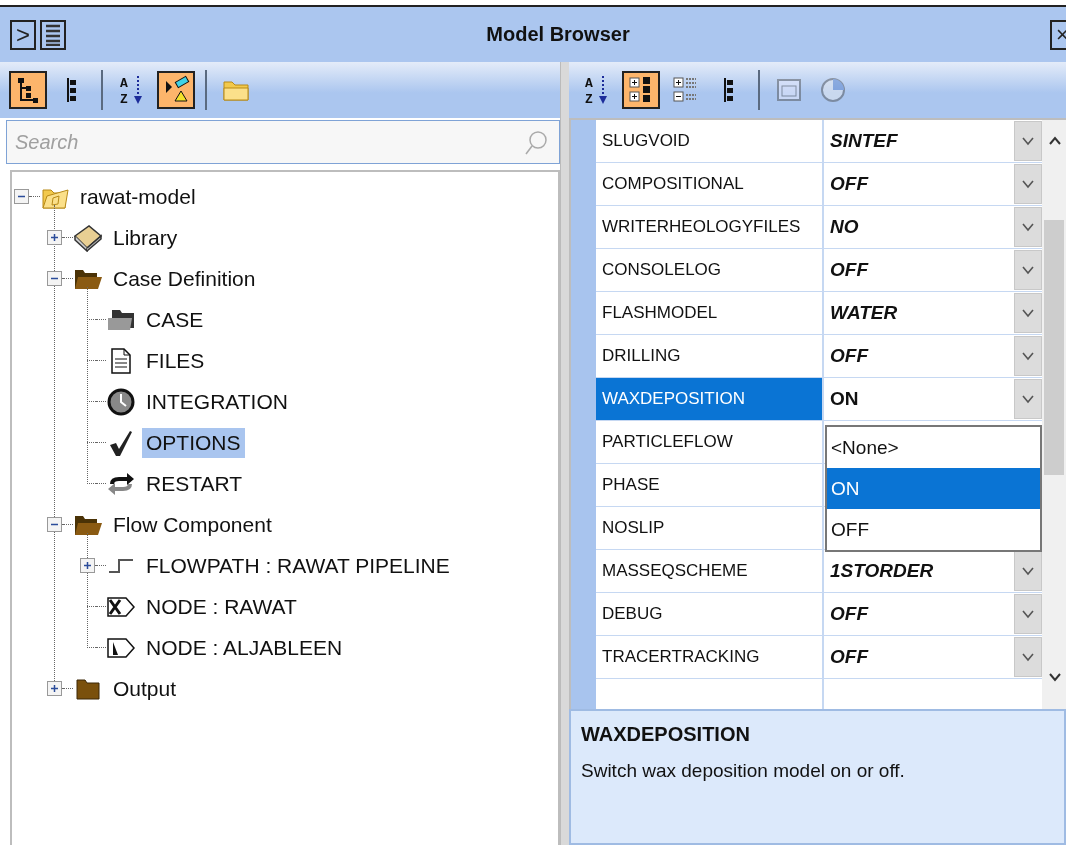 The width and height of the screenshot is (1066, 845). I want to click on tree-item: Case Definition, so click(184, 278).